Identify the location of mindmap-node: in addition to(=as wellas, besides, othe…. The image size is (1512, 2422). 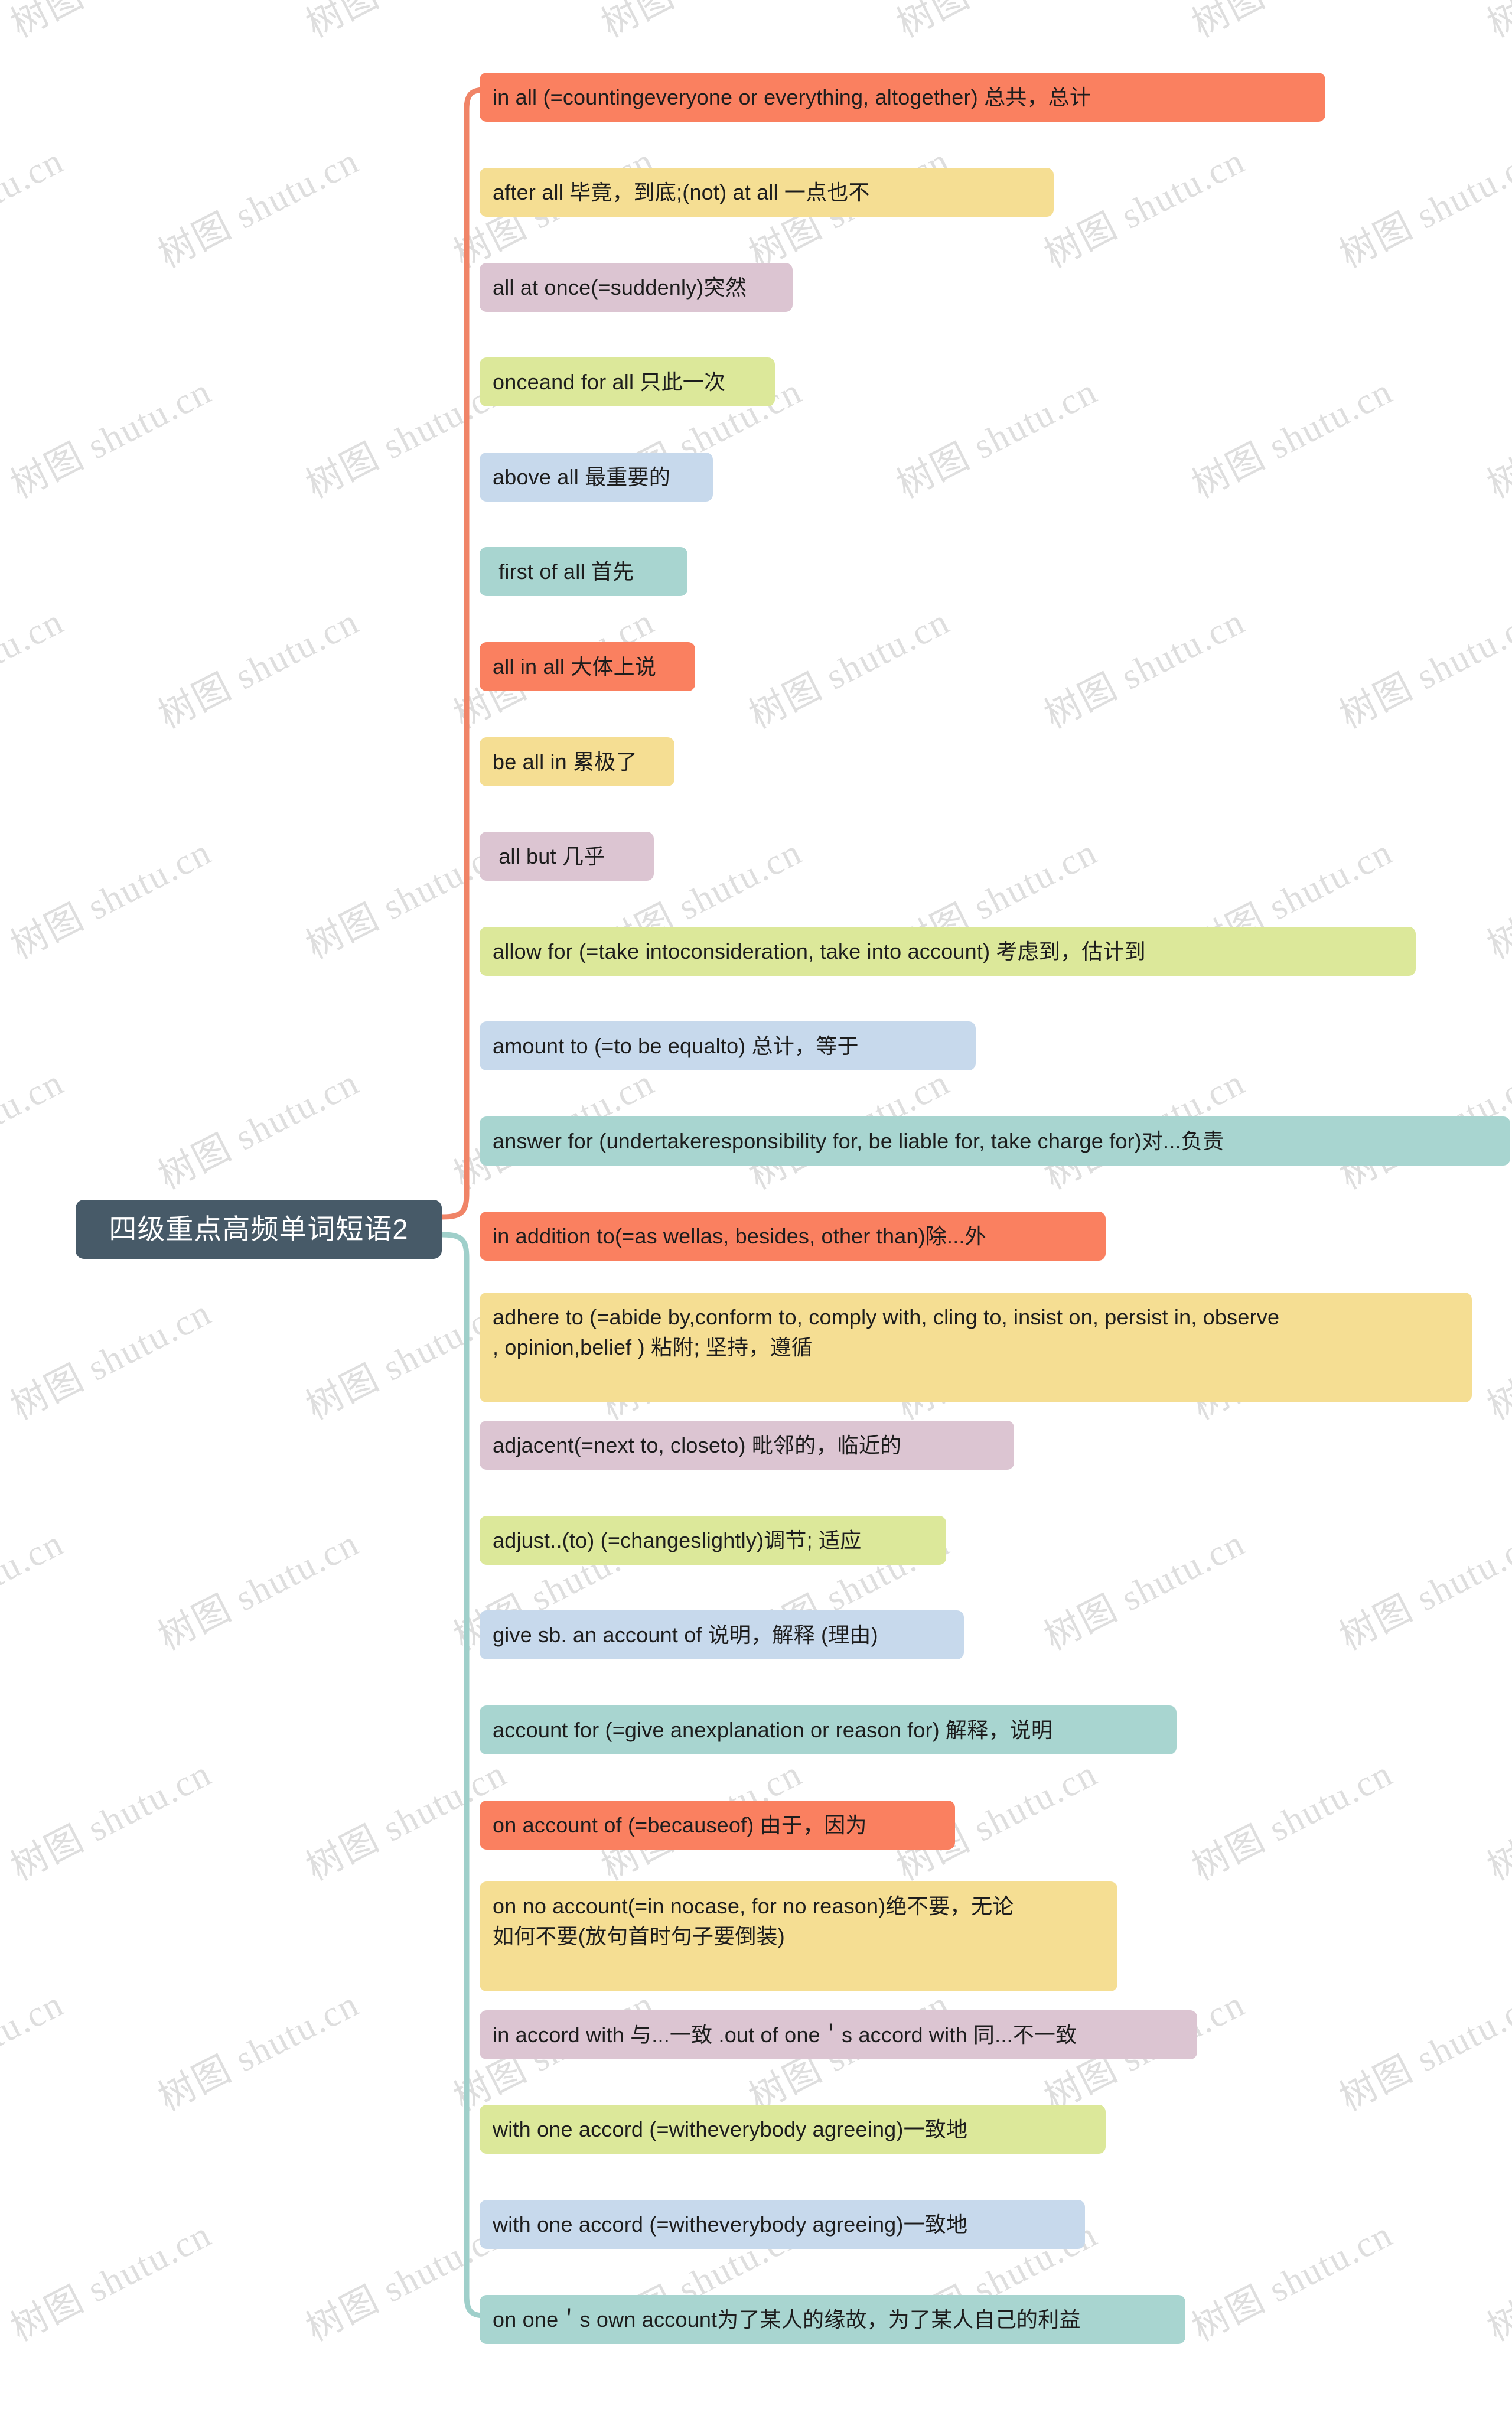
(793, 1236).